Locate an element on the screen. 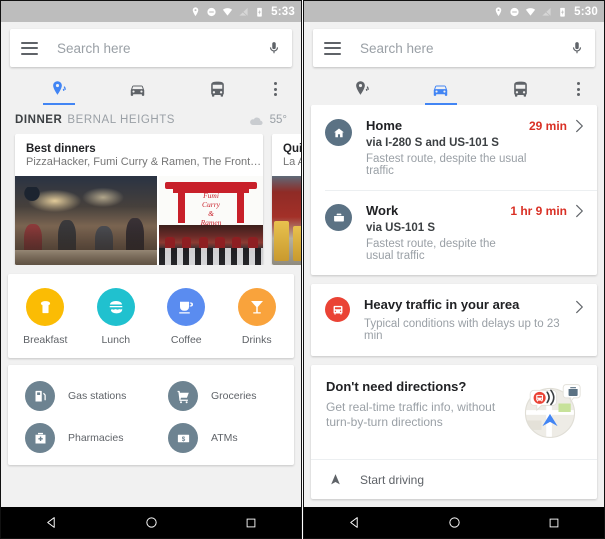 This screenshot has width=605, height=539. toast-icon is located at coordinates (45, 307).